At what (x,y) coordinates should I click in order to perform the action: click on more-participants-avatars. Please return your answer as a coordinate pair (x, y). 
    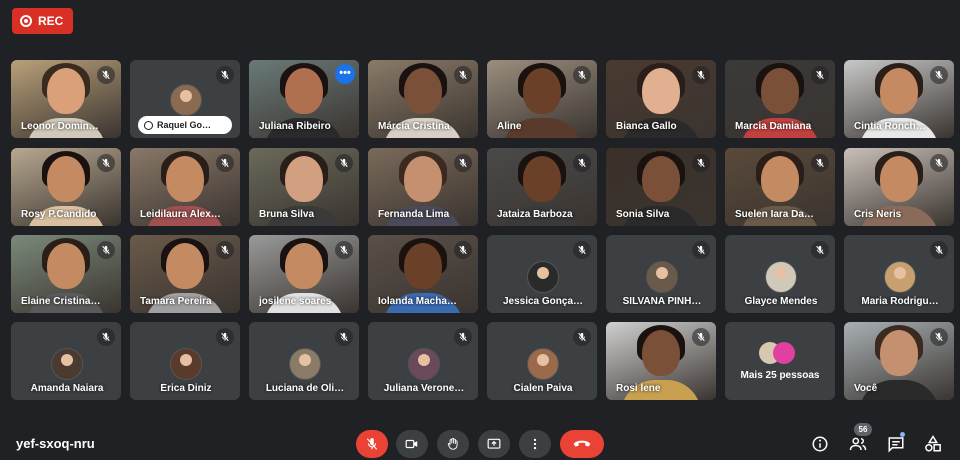
    Looking at the image, I should click on (781, 353).